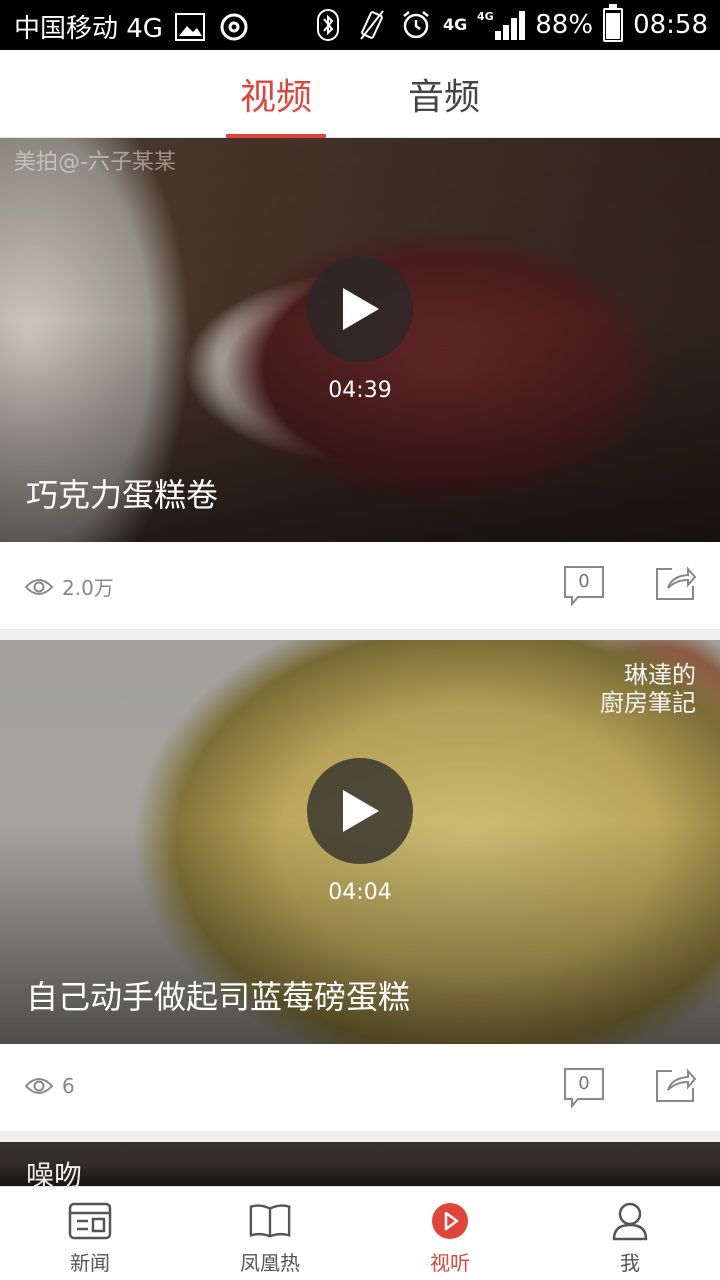 Image resolution: width=720 pixels, height=1280 pixels. I want to click on video-meta: 6 0, so click(360, 1088).